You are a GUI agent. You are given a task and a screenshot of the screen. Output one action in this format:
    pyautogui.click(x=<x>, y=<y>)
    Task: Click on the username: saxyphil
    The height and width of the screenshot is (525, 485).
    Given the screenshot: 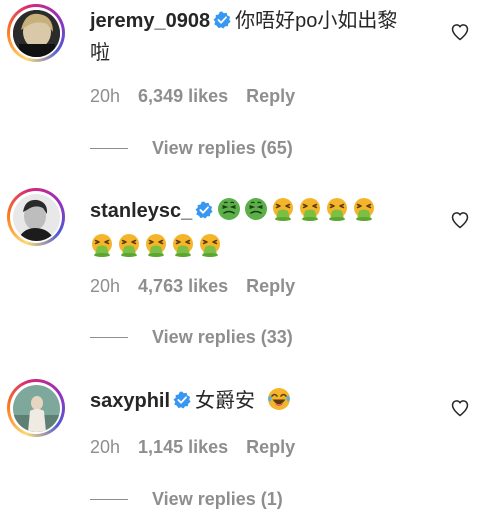 What is the action you would take?
    pyautogui.click(x=130, y=401)
    